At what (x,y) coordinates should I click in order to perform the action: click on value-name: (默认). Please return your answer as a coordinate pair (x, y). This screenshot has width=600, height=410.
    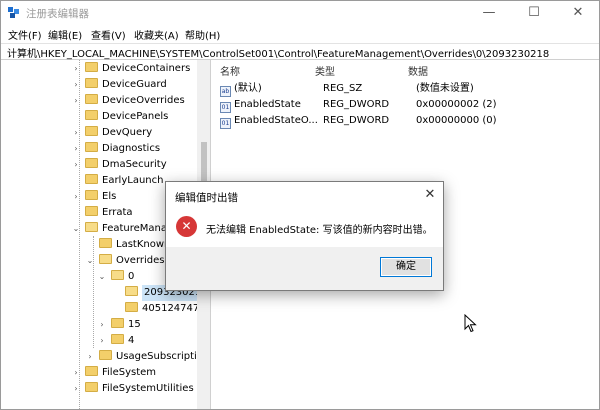
    Looking at the image, I should click on (248, 88).